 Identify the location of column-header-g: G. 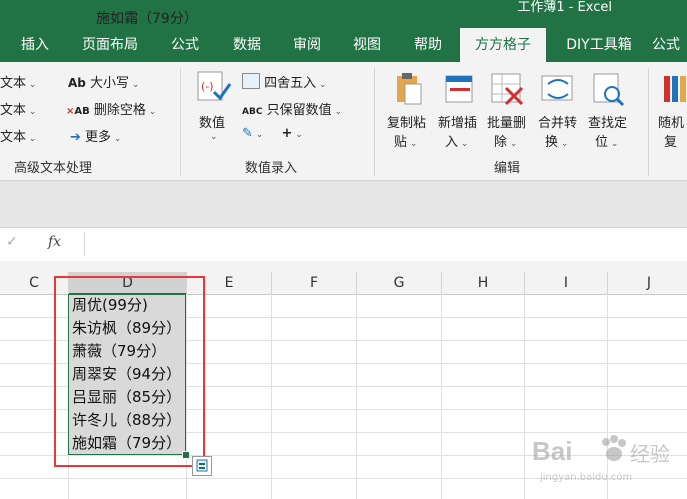
(399, 283).